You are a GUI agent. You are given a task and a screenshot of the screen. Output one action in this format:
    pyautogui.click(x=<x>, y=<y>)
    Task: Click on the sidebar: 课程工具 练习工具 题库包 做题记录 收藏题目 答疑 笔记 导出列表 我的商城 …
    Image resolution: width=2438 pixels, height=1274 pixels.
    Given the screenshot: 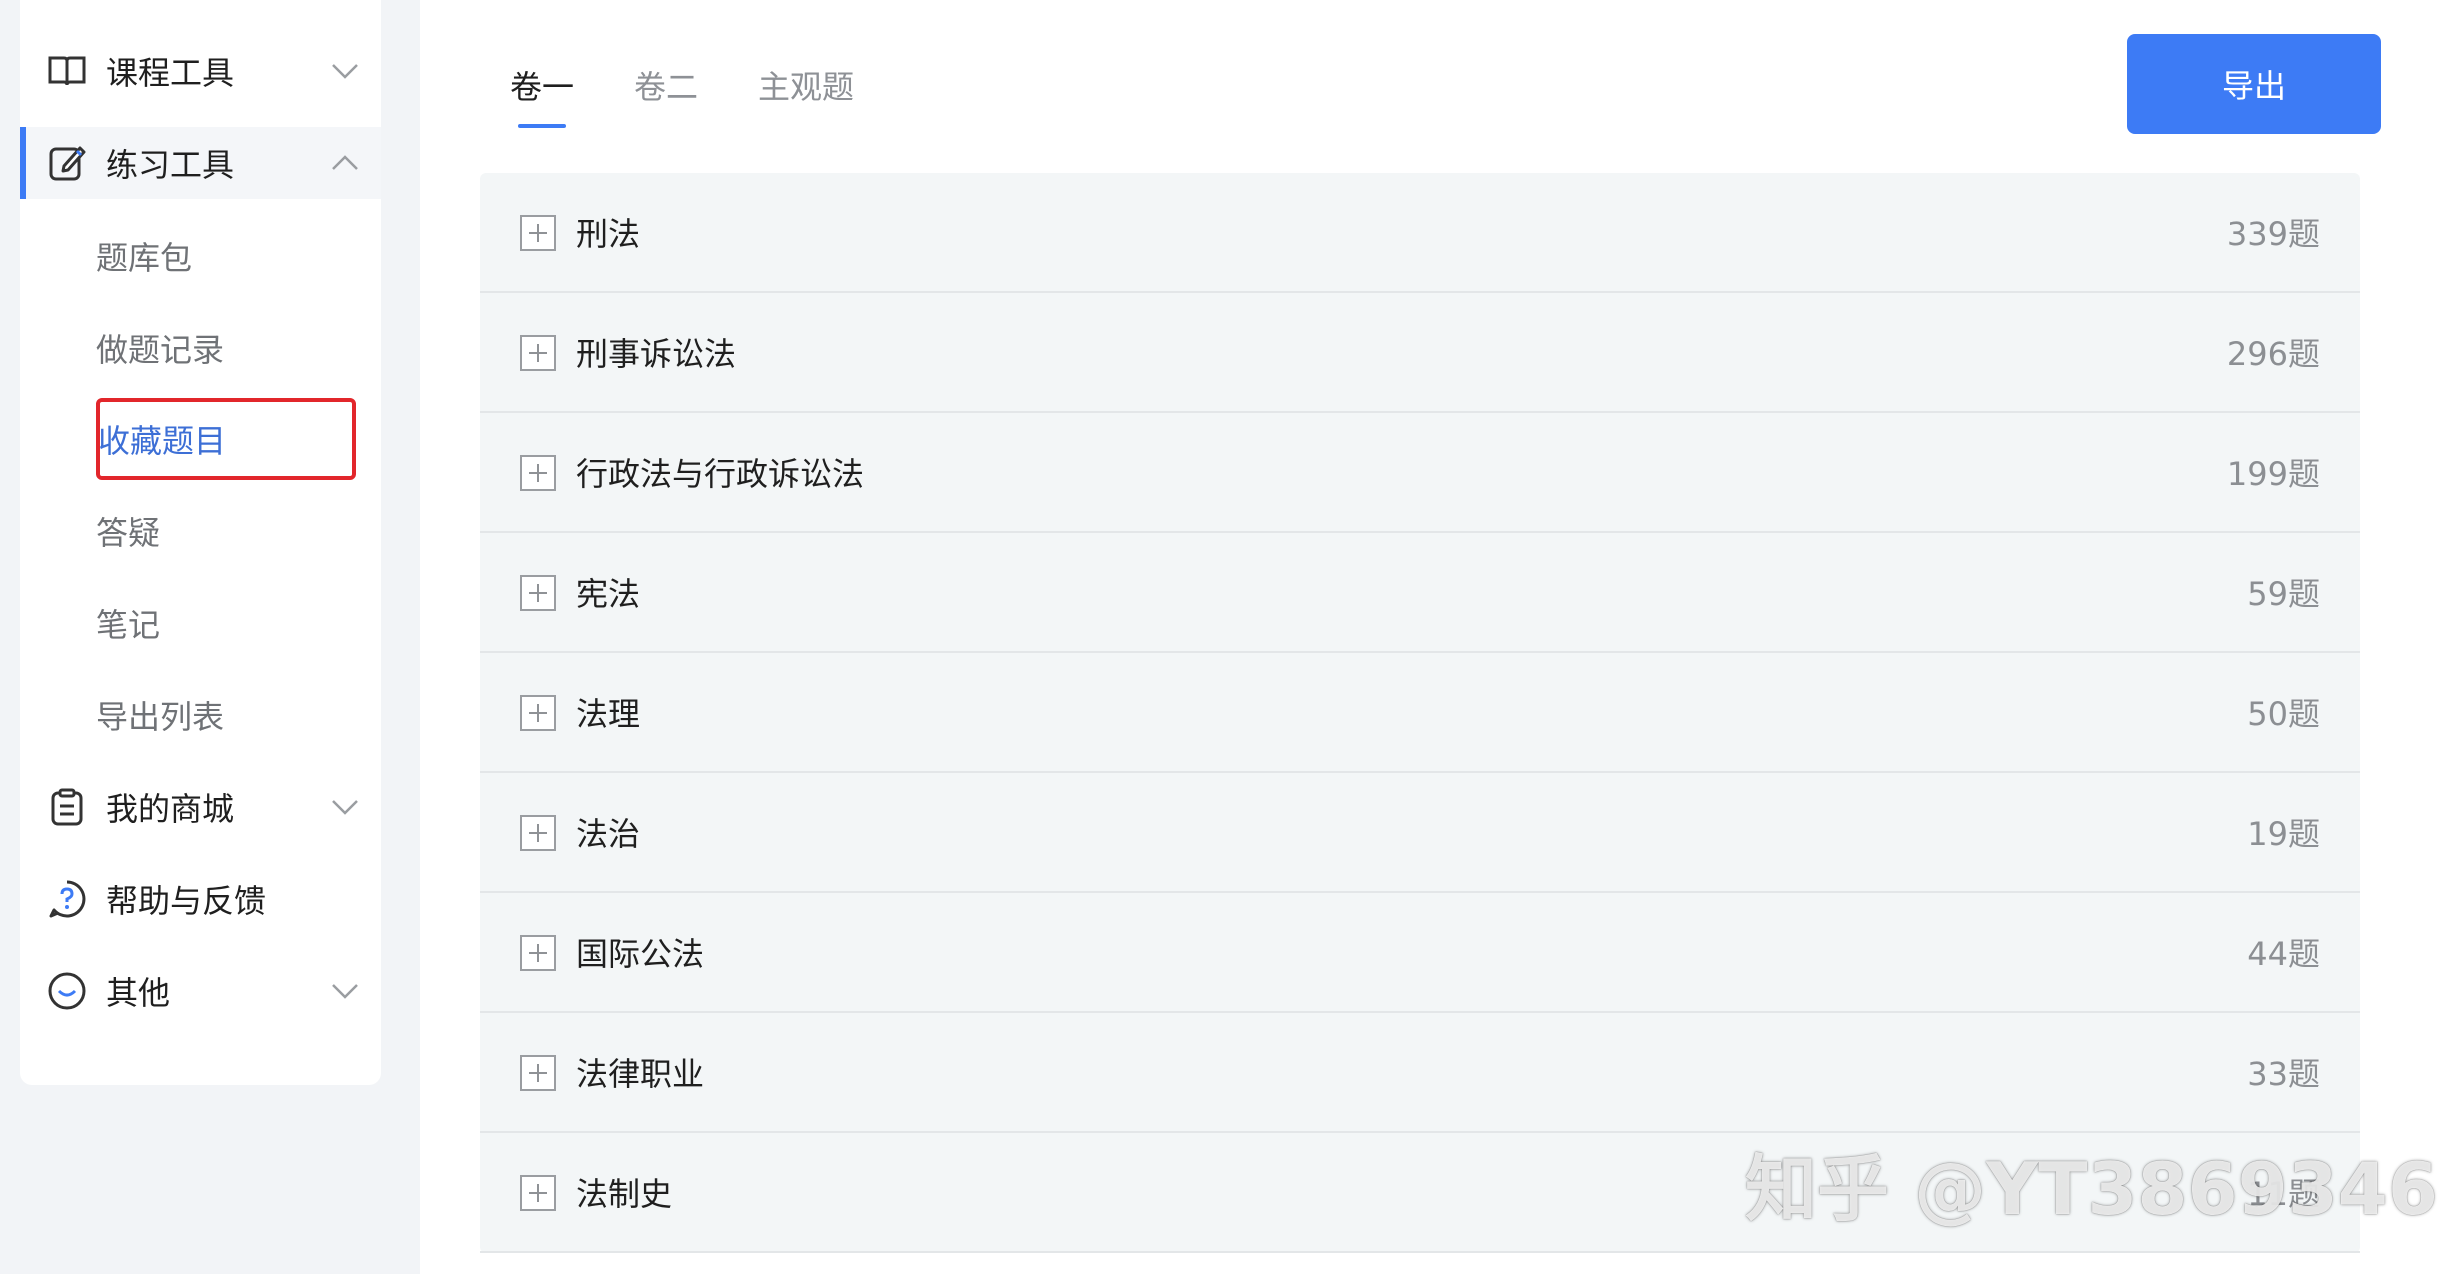 What is the action you would take?
    pyautogui.click(x=200, y=542)
    